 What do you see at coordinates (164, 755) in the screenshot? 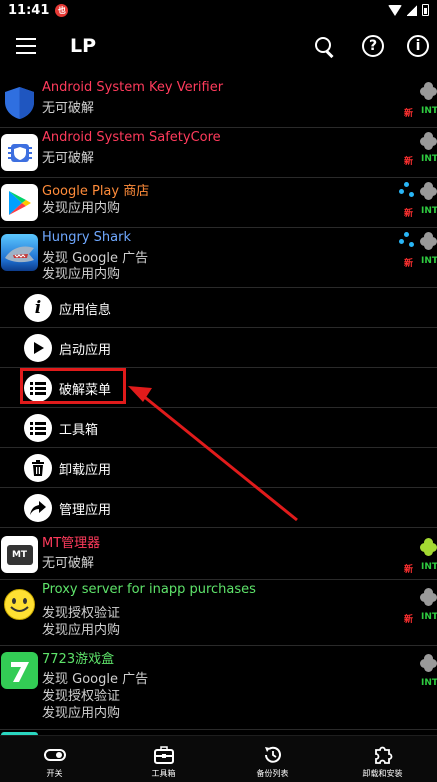
I see `toolbox-icon` at bounding box center [164, 755].